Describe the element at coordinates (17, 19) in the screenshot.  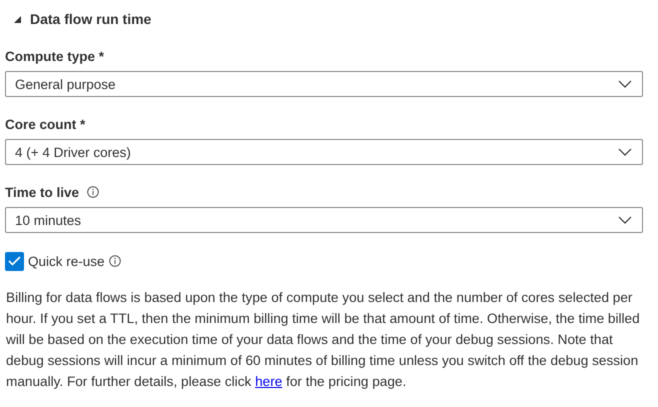
I see `collapse-triangle-icon` at that location.